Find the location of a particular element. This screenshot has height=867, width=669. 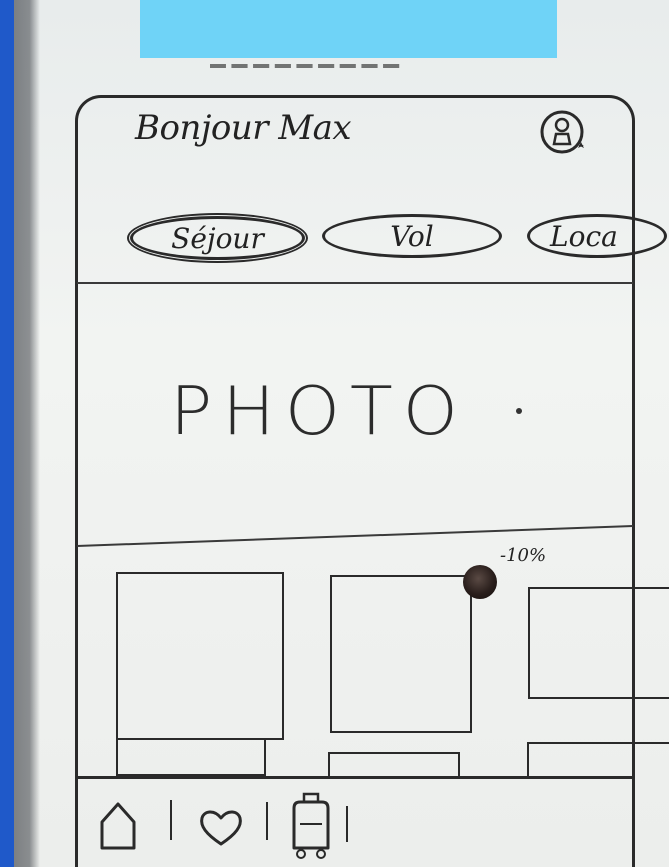

home-icon is located at coordinates (119, 826).